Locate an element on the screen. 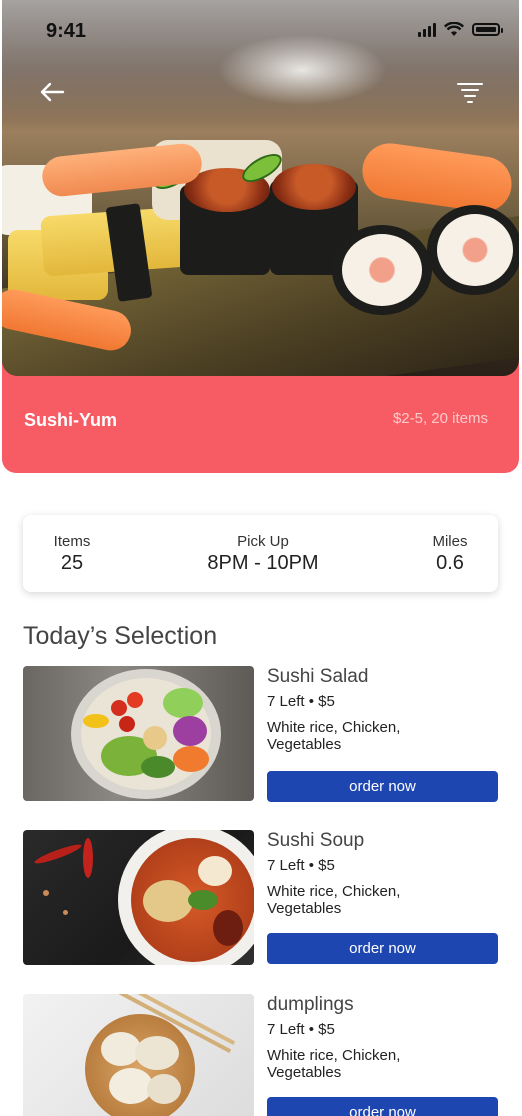 The image size is (522, 1116). back-button is located at coordinates (52, 92).